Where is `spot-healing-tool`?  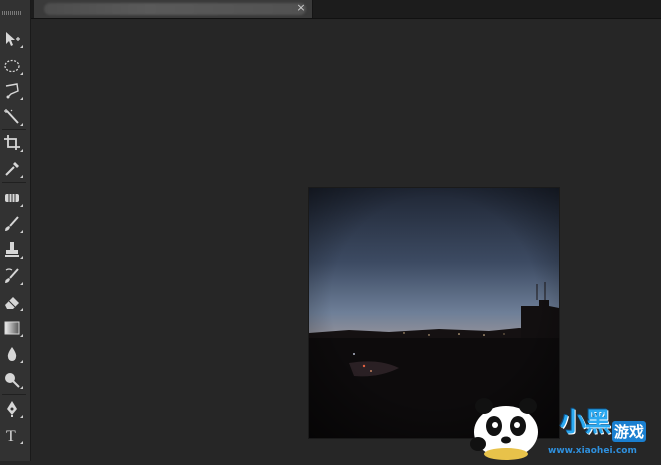 spot-healing-tool is located at coordinates (14, 198).